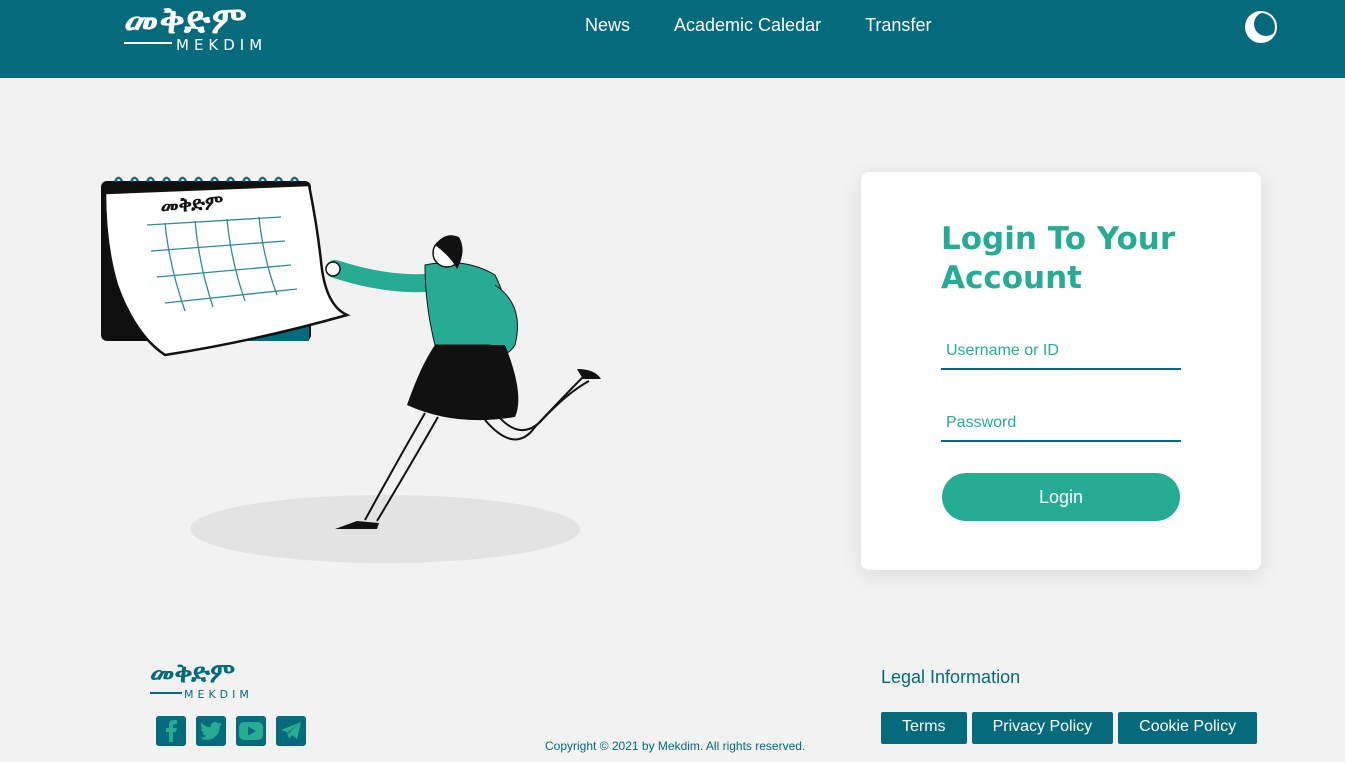  I want to click on login-button: Login, so click(1061, 497).